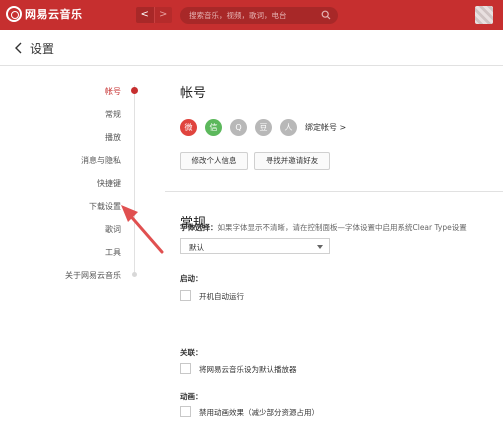 This screenshot has width=503, height=433. Describe the element at coordinates (113, 91) in the screenshot. I see `sidebar-item-account: 帐号` at that location.